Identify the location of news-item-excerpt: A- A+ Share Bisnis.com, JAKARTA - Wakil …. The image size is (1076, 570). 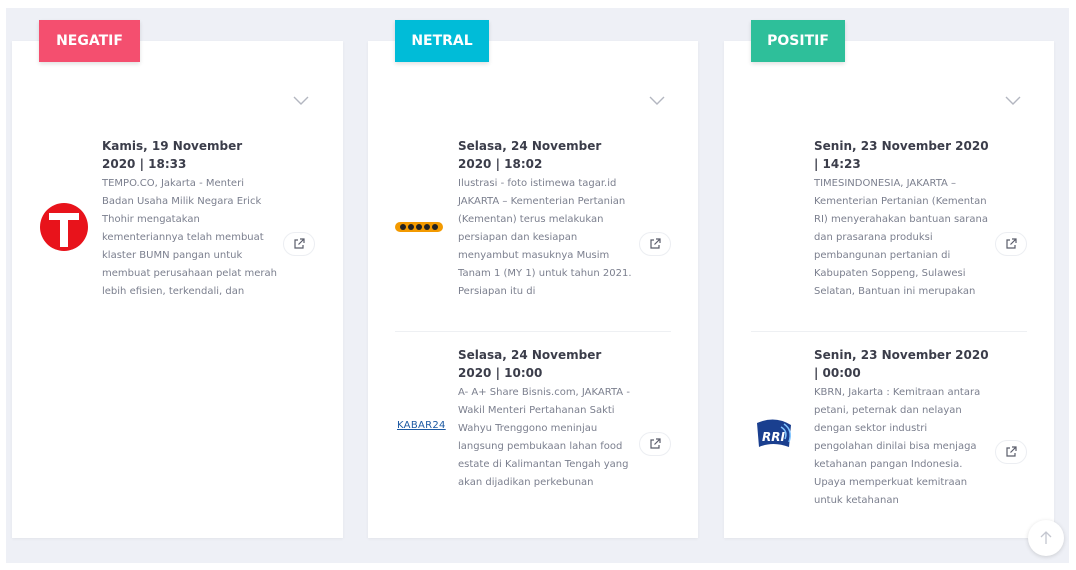
(544, 437).